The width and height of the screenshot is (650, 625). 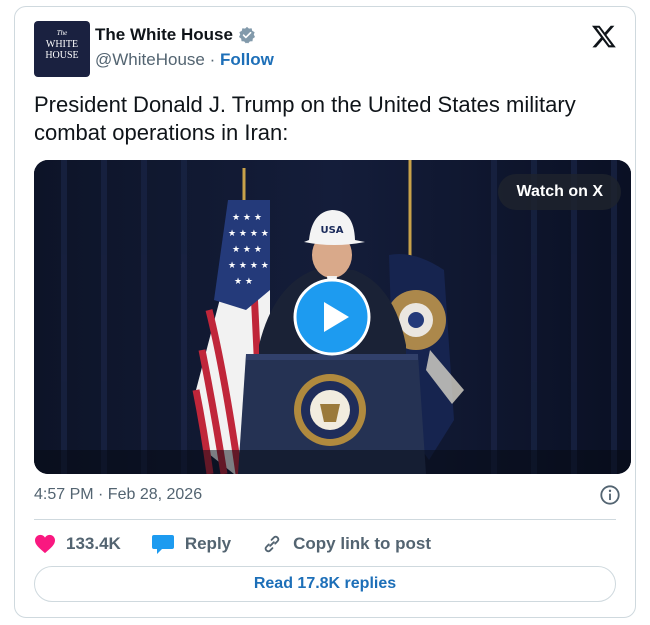 I want to click on copy-link-button: Copy link to post, so click(x=346, y=544).